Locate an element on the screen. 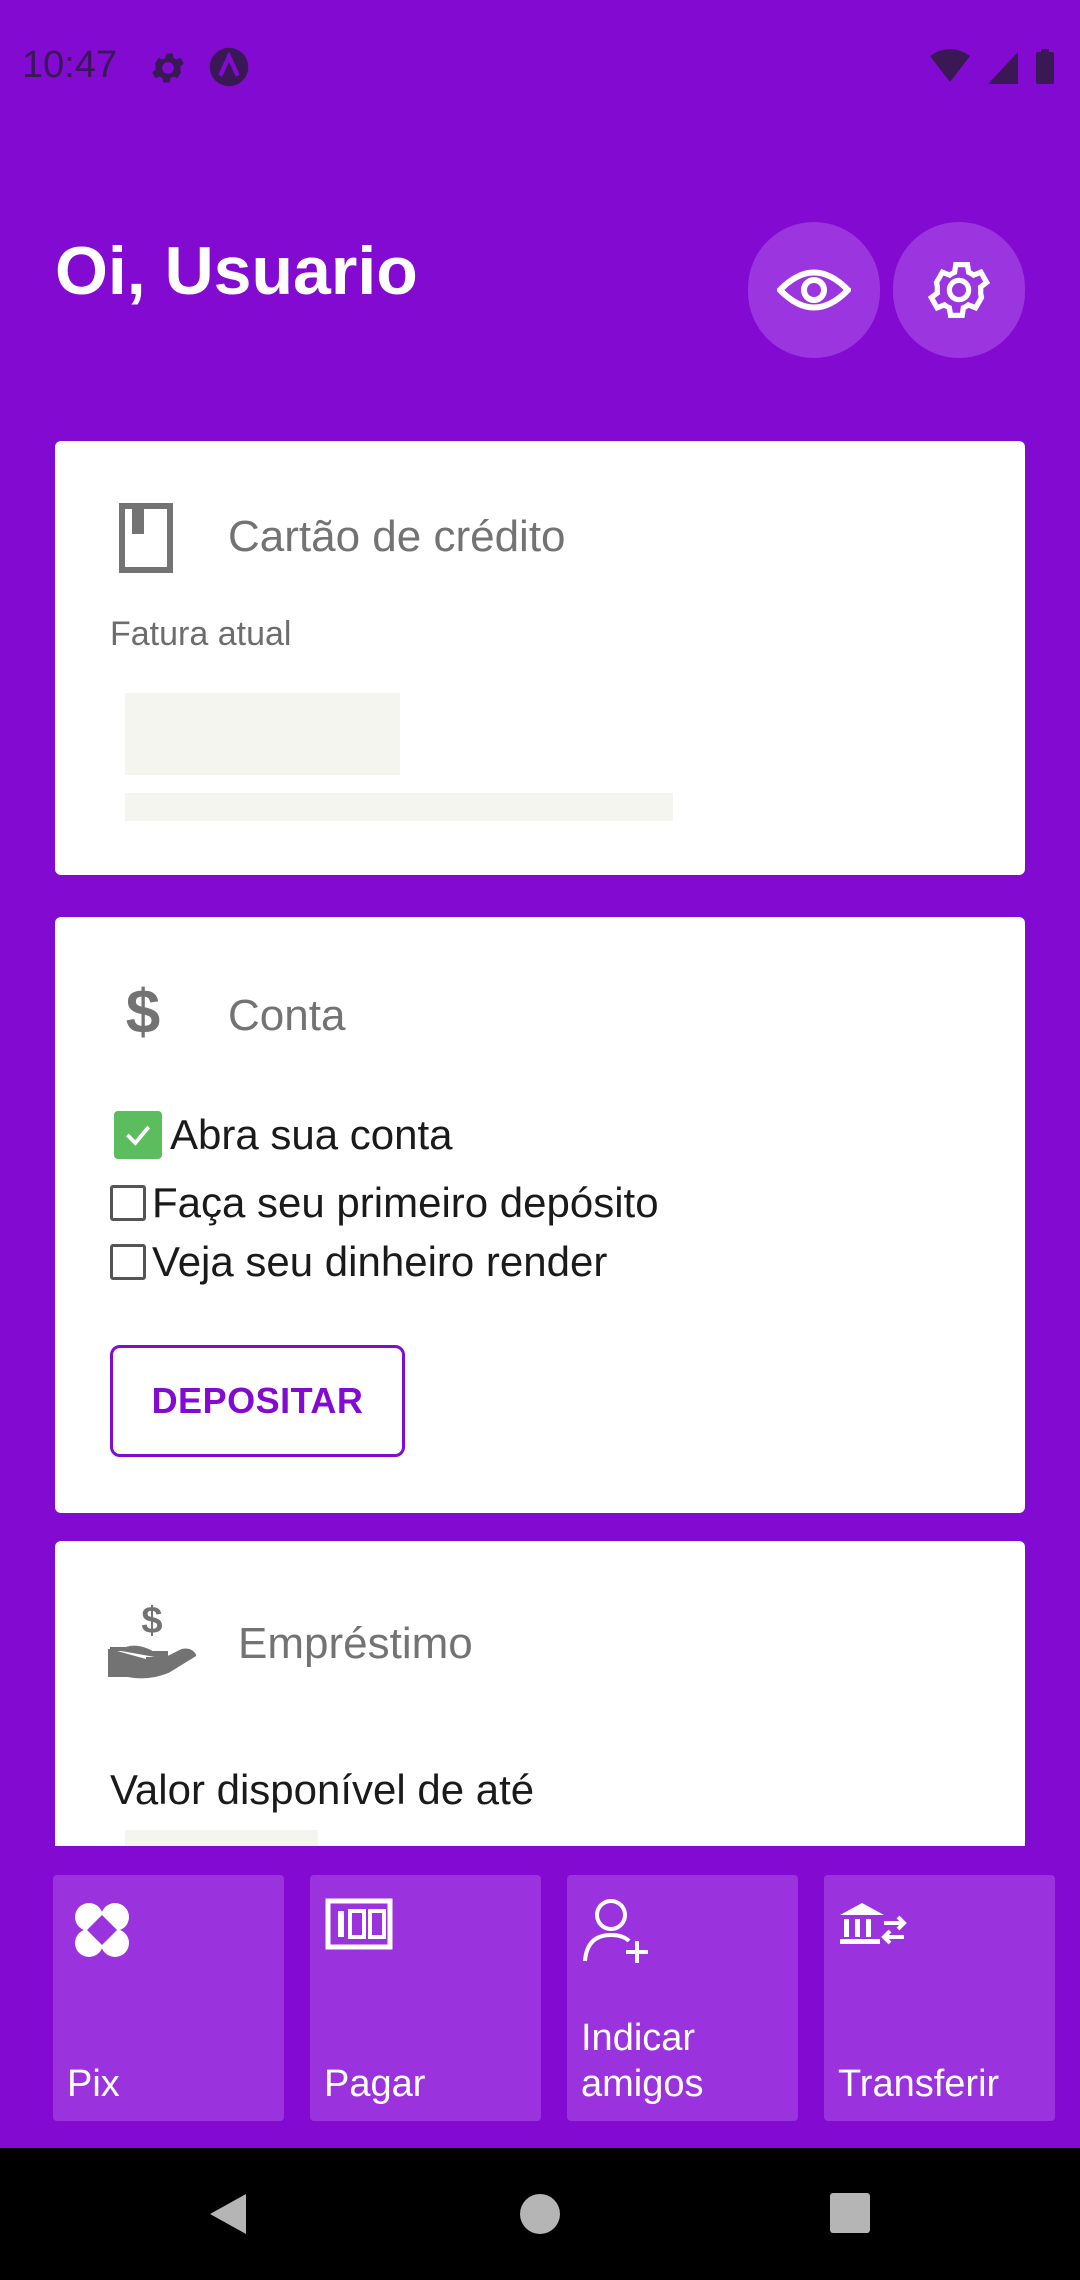 The image size is (1080, 2280). status-bar: 10:47 is located at coordinates (540, 67).